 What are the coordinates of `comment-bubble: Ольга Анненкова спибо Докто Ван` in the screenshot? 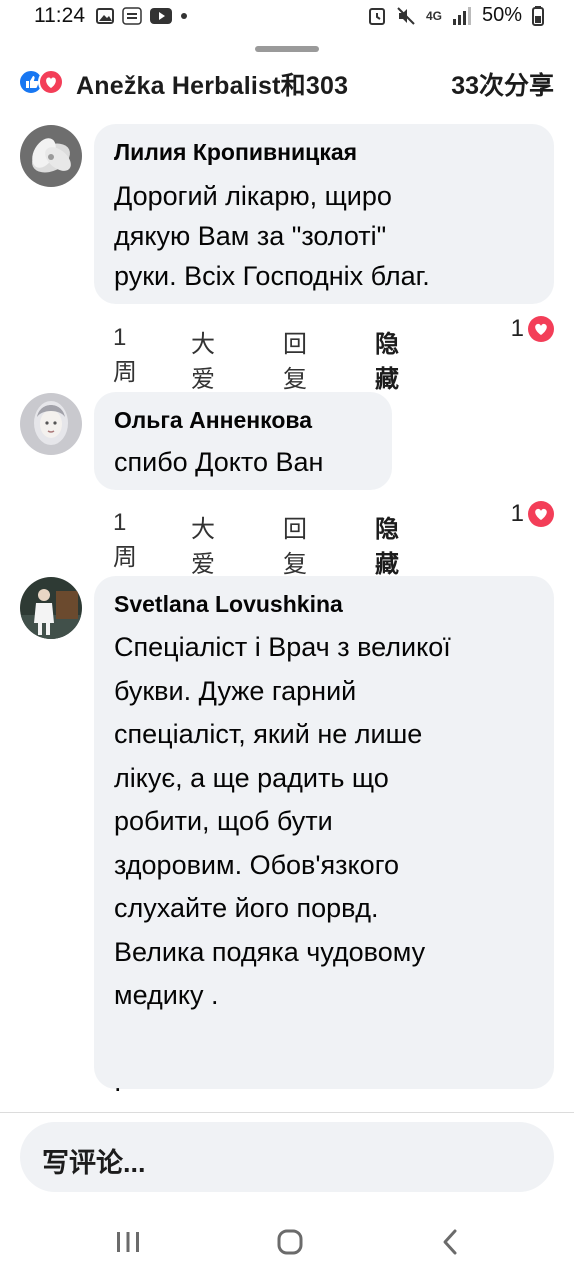 It's located at (243, 441).